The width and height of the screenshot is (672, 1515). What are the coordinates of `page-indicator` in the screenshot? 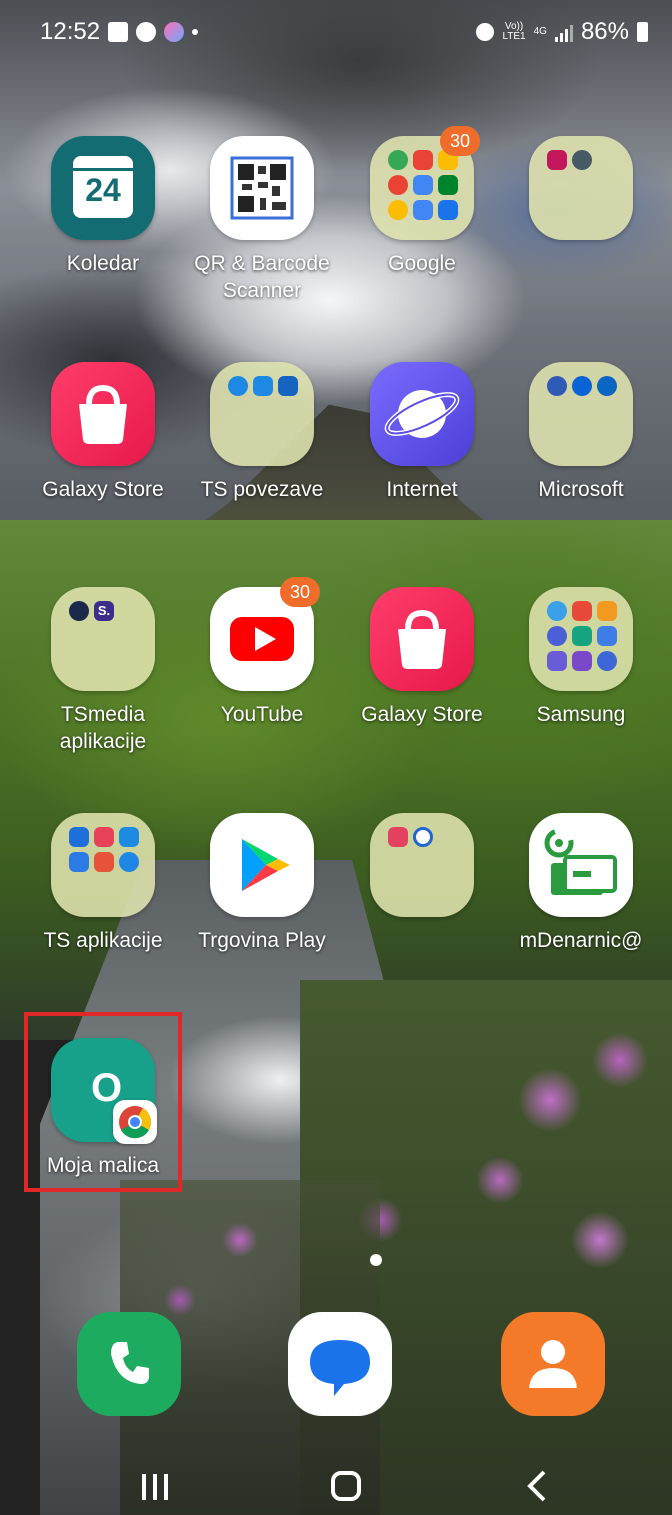 It's located at (376, 1260).